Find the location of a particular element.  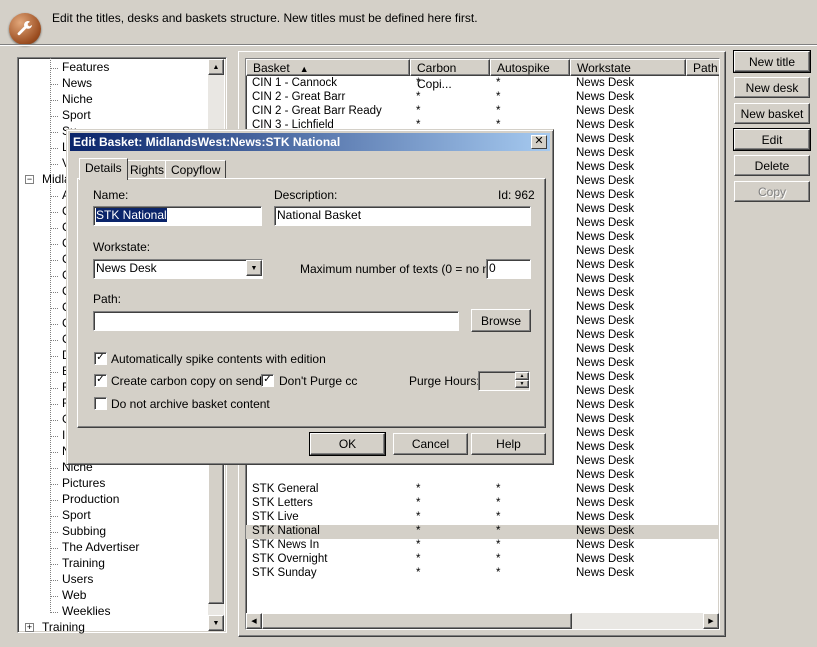

tree-item: The Advertiser is located at coordinates (100, 547).